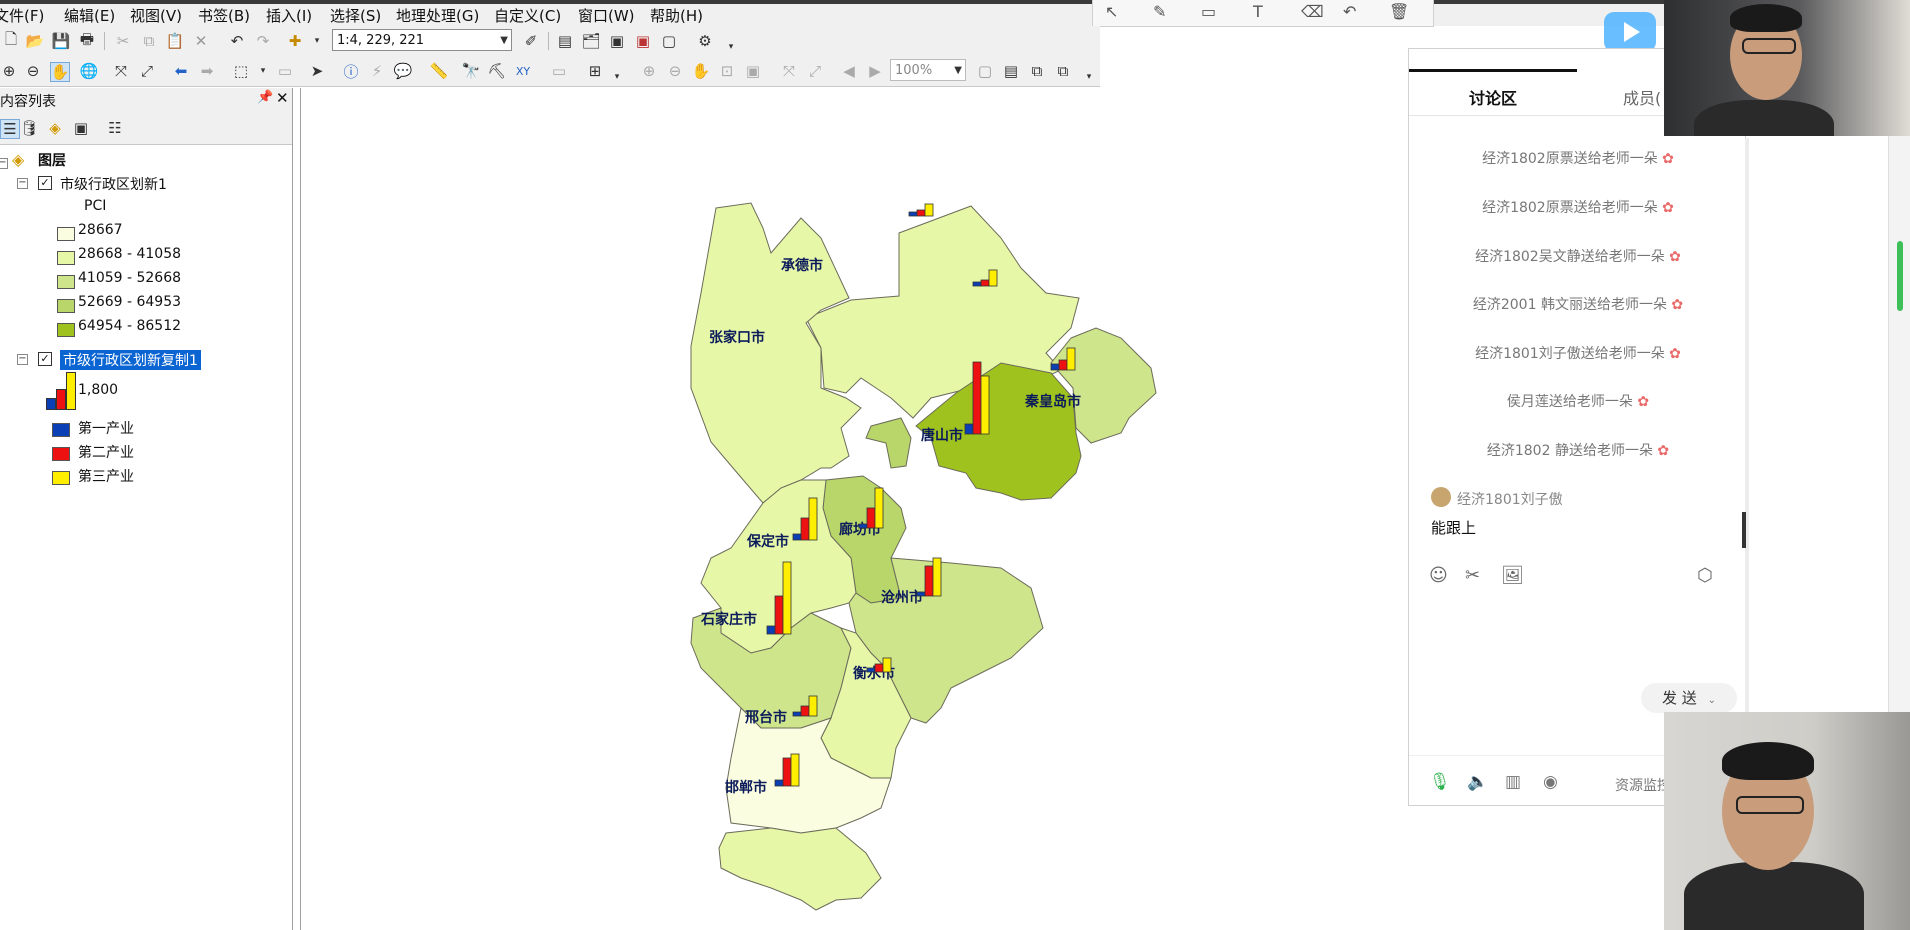 This screenshot has width=1910, height=930. I want to click on new-document-icon: 🗋, so click(11, 40).